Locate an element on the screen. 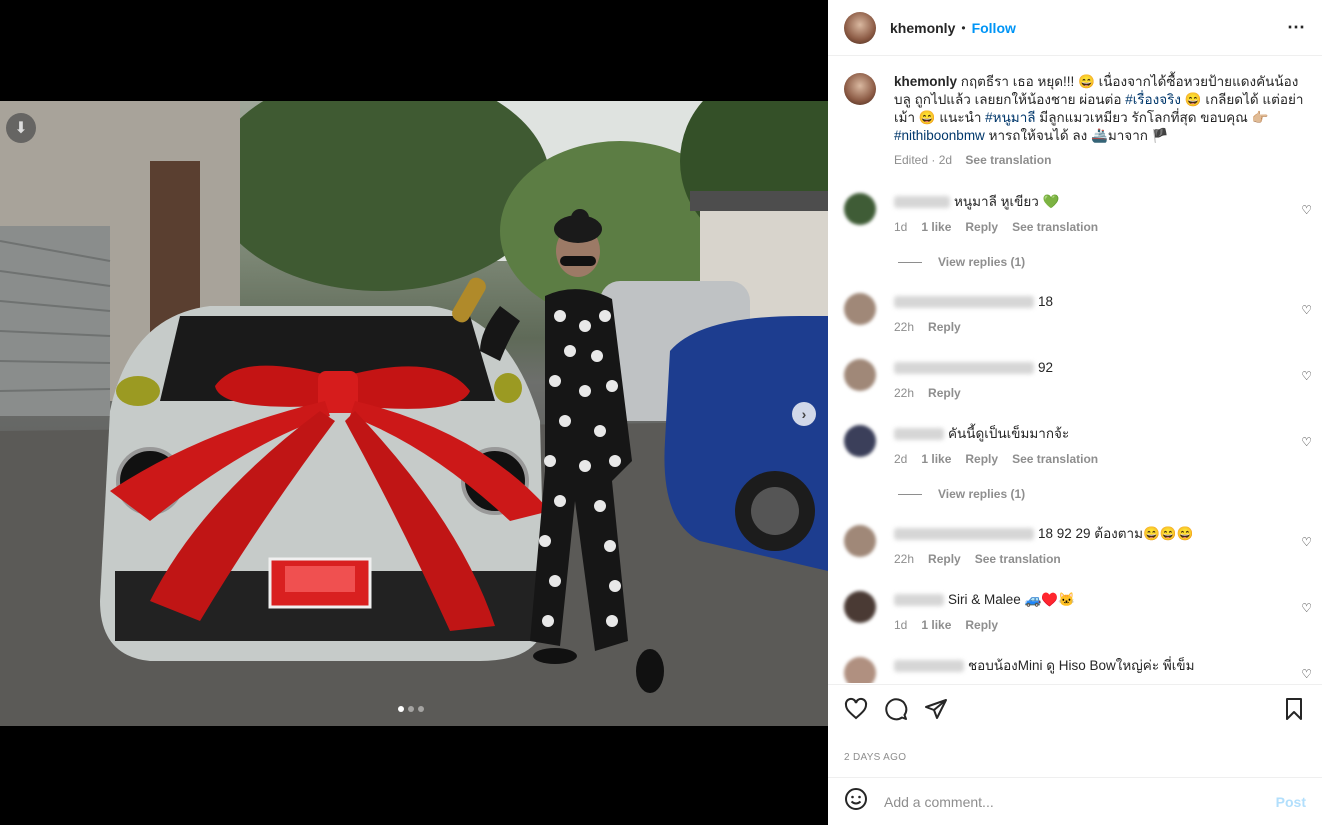  comment-text: ชอบน้องMini ดู Hiso Bowใหญ่ค่ะ พี่เข็ม is located at coordinates (1081, 665).